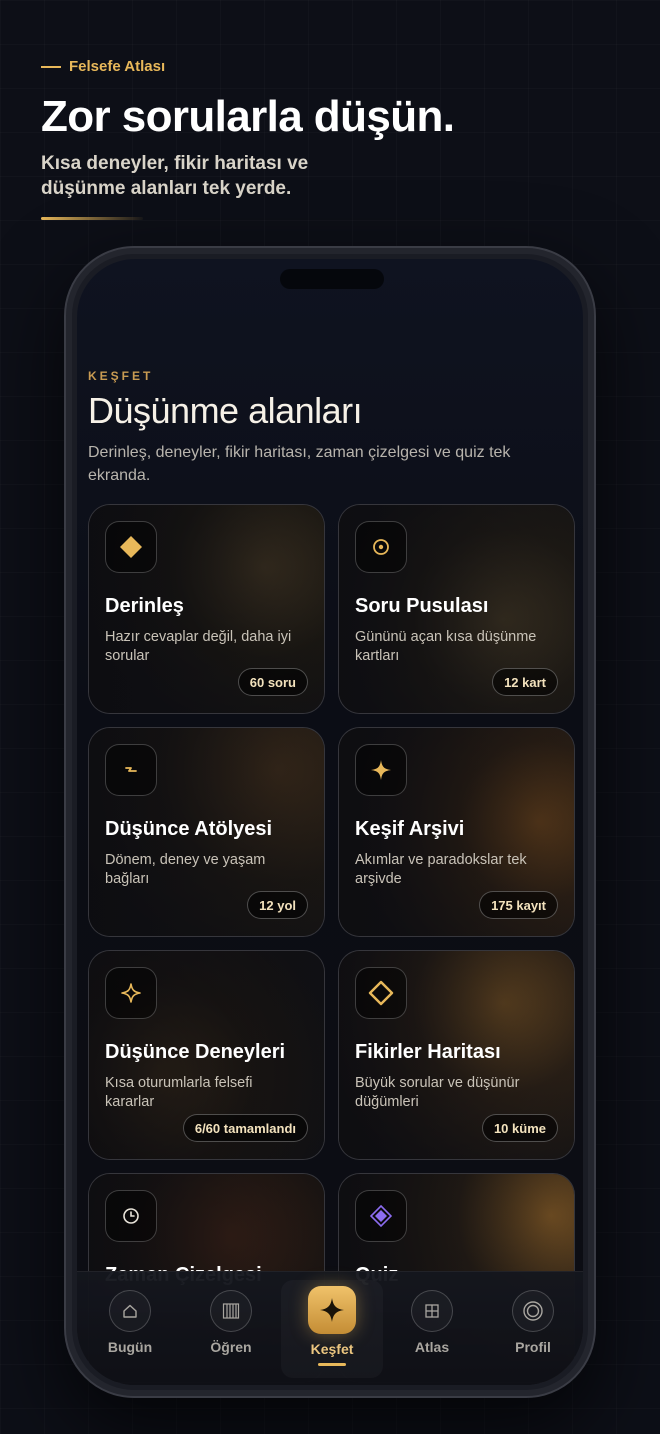  What do you see at coordinates (321, 66) in the screenshot?
I see `hero-eyebrow: Felsefe Atlası` at bounding box center [321, 66].